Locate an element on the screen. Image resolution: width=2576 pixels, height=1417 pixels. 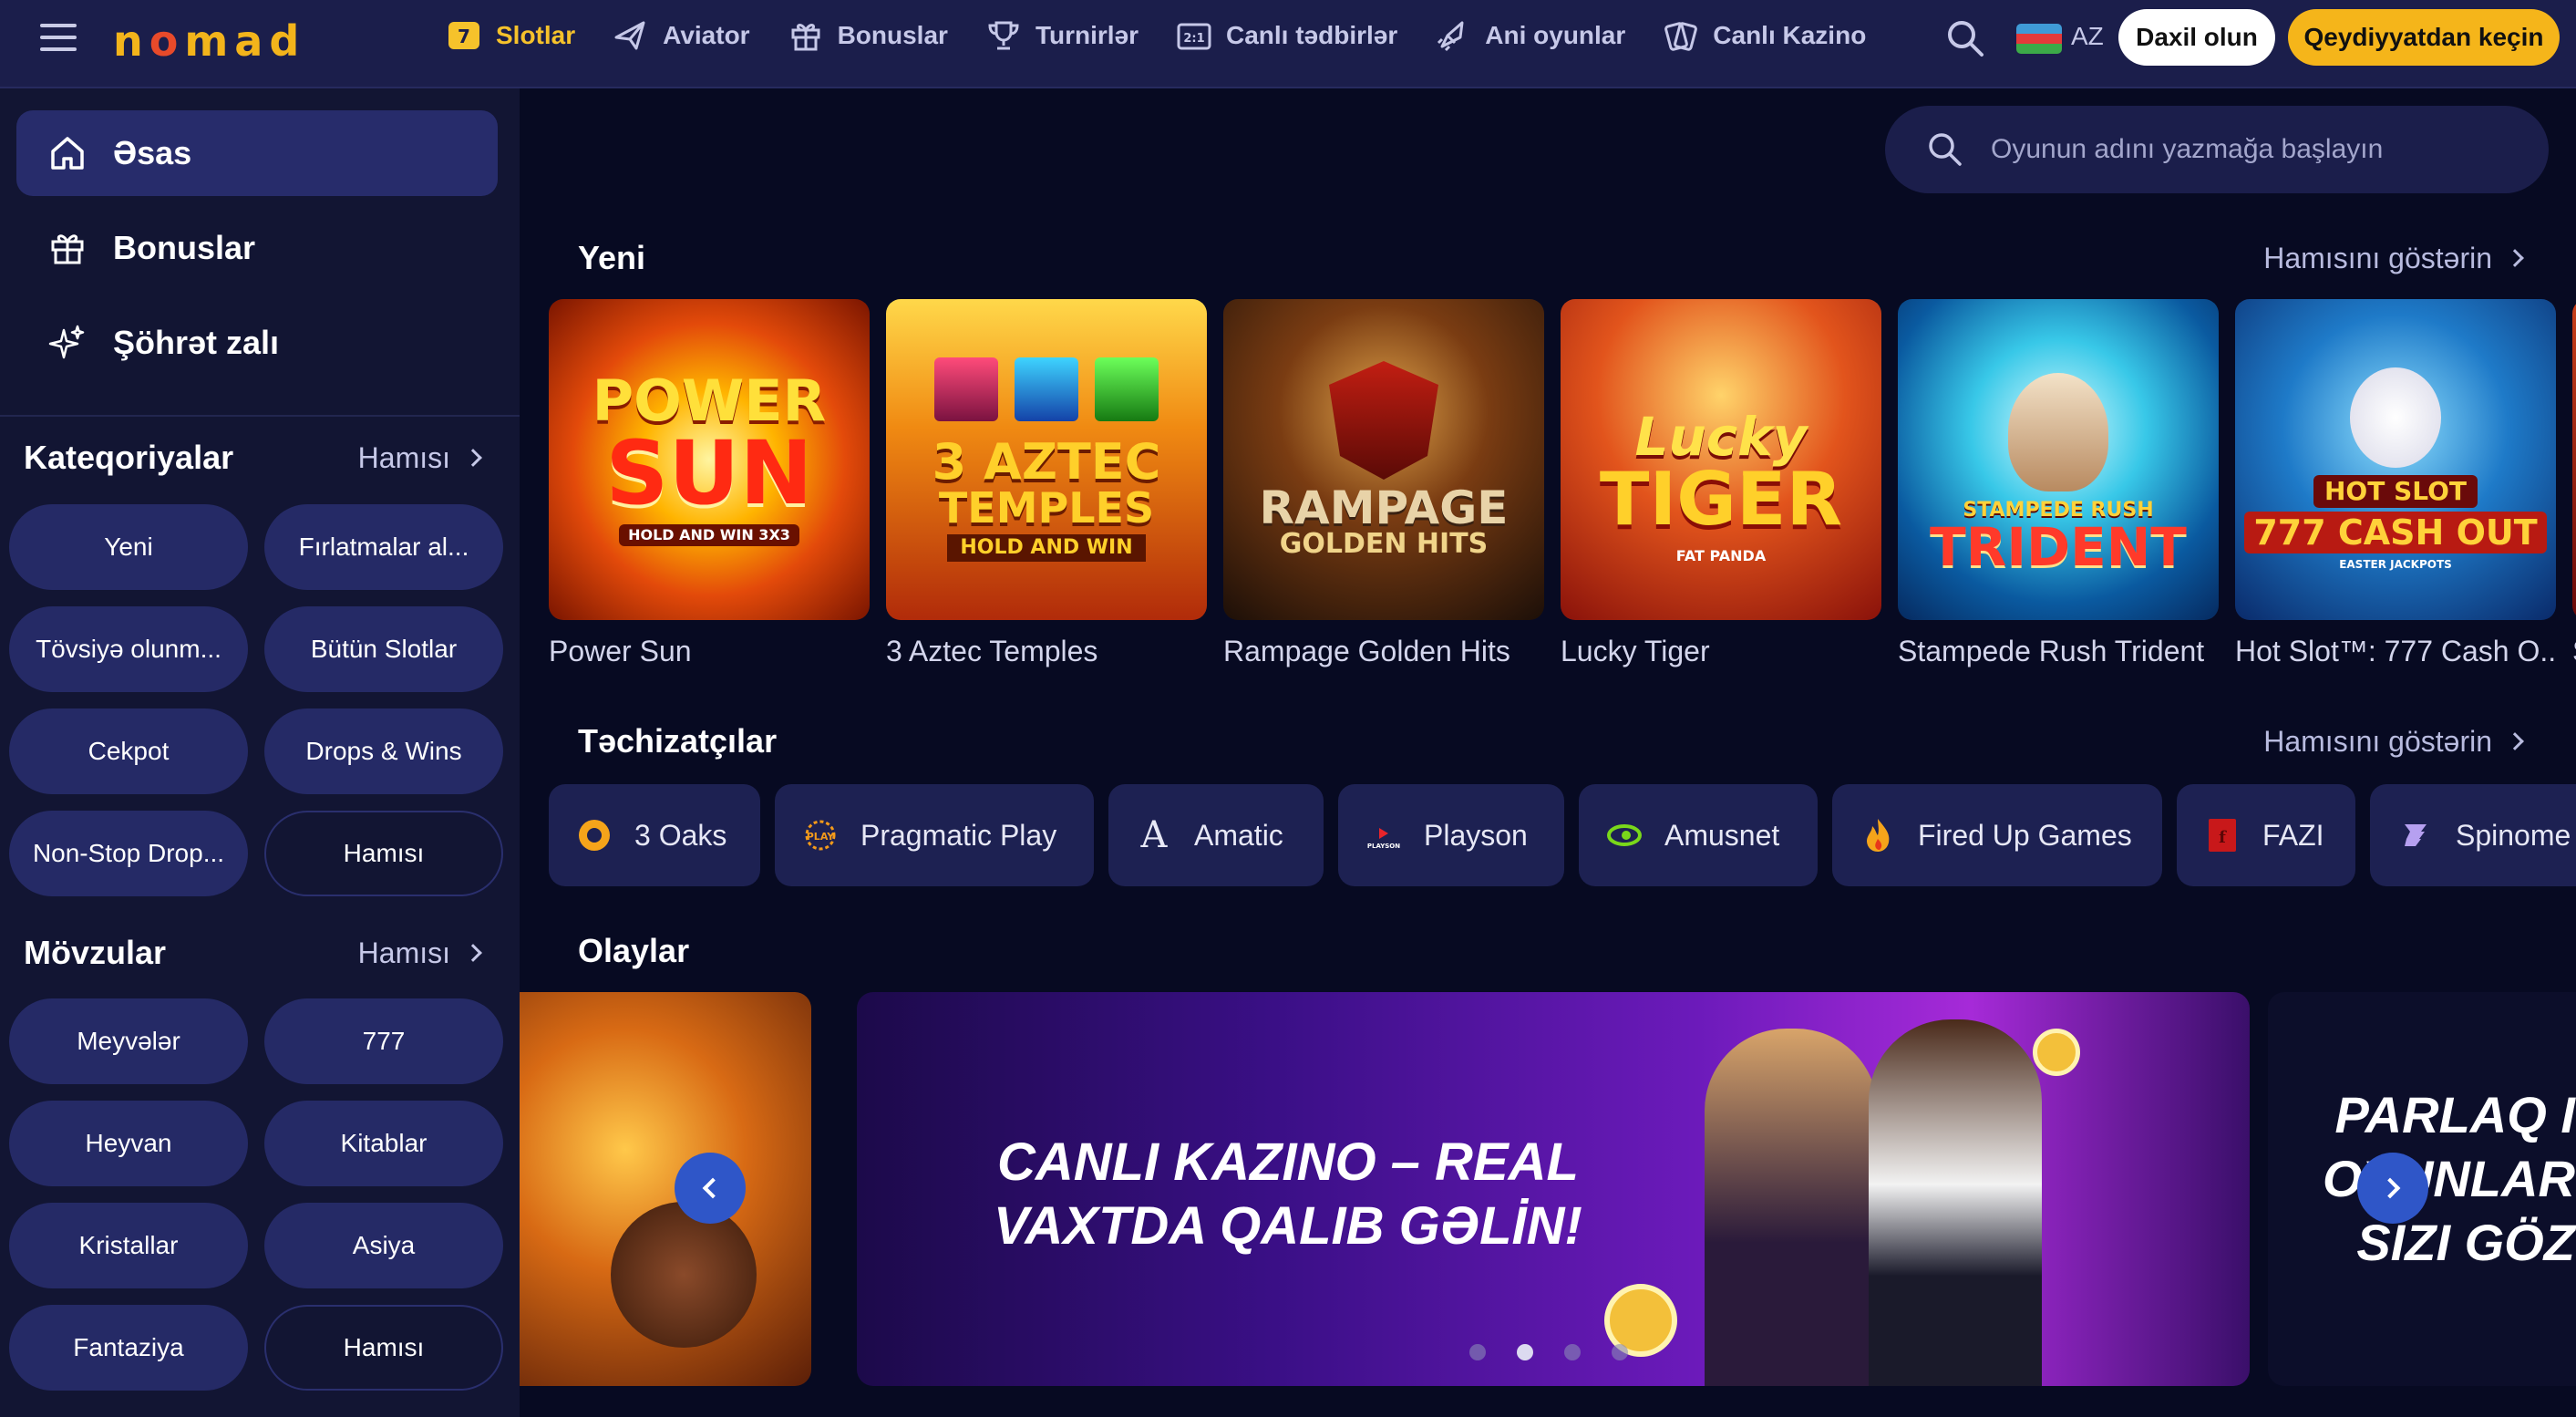
game-card: S is located at coordinates (2574, 483).